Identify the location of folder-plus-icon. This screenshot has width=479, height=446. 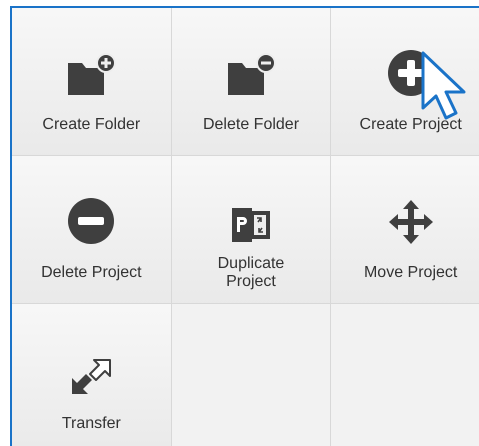
(91, 75).